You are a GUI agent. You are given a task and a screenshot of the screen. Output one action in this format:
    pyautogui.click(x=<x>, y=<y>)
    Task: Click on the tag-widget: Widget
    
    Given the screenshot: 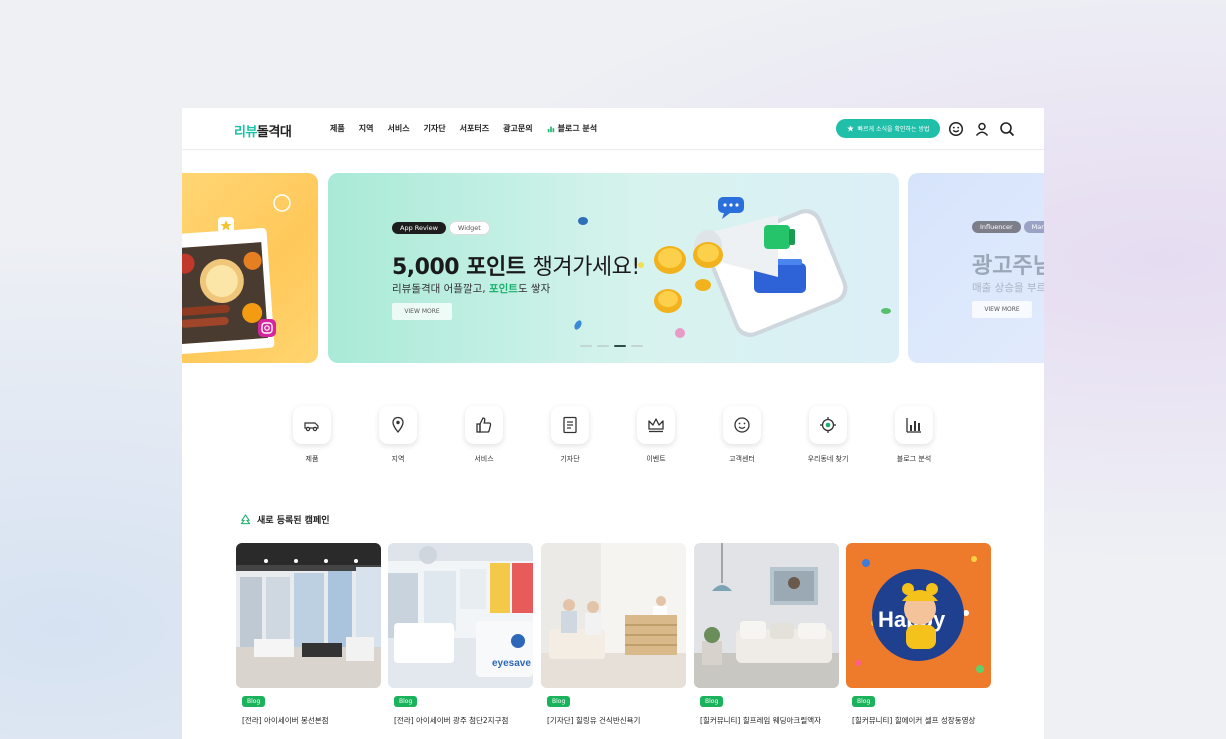 What is the action you would take?
    pyautogui.click(x=469, y=228)
    